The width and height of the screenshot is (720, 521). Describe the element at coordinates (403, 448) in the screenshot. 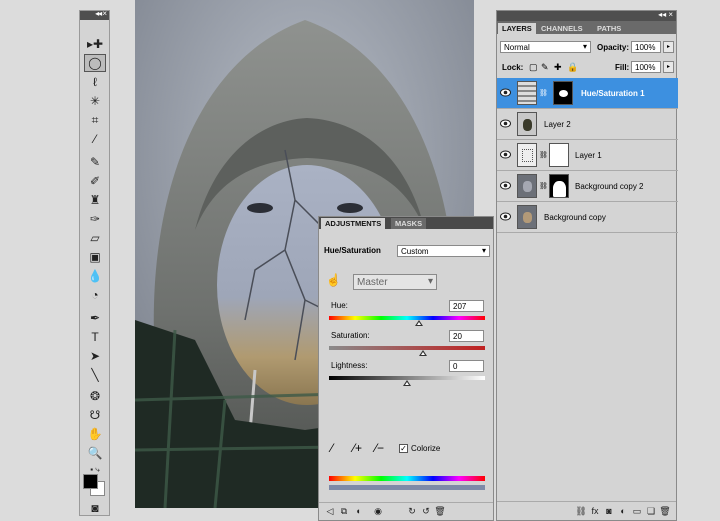

I see `colorize-checkbox: ✓` at that location.